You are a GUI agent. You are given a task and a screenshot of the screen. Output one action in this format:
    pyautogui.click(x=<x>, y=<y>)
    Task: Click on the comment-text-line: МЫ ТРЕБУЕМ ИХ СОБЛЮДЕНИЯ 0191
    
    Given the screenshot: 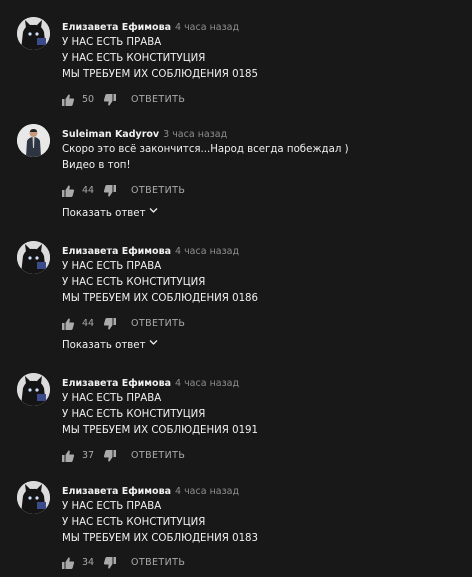 What is the action you would take?
    pyautogui.click(x=160, y=430)
    